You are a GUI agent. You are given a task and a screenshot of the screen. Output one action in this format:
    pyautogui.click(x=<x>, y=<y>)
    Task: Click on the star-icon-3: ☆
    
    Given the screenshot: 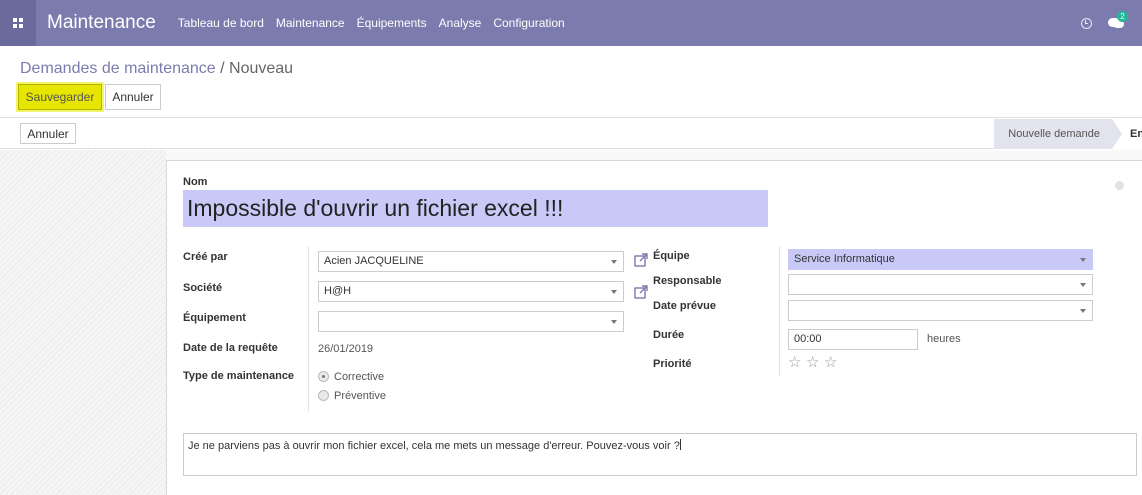 What is the action you would take?
    pyautogui.click(x=830, y=362)
    